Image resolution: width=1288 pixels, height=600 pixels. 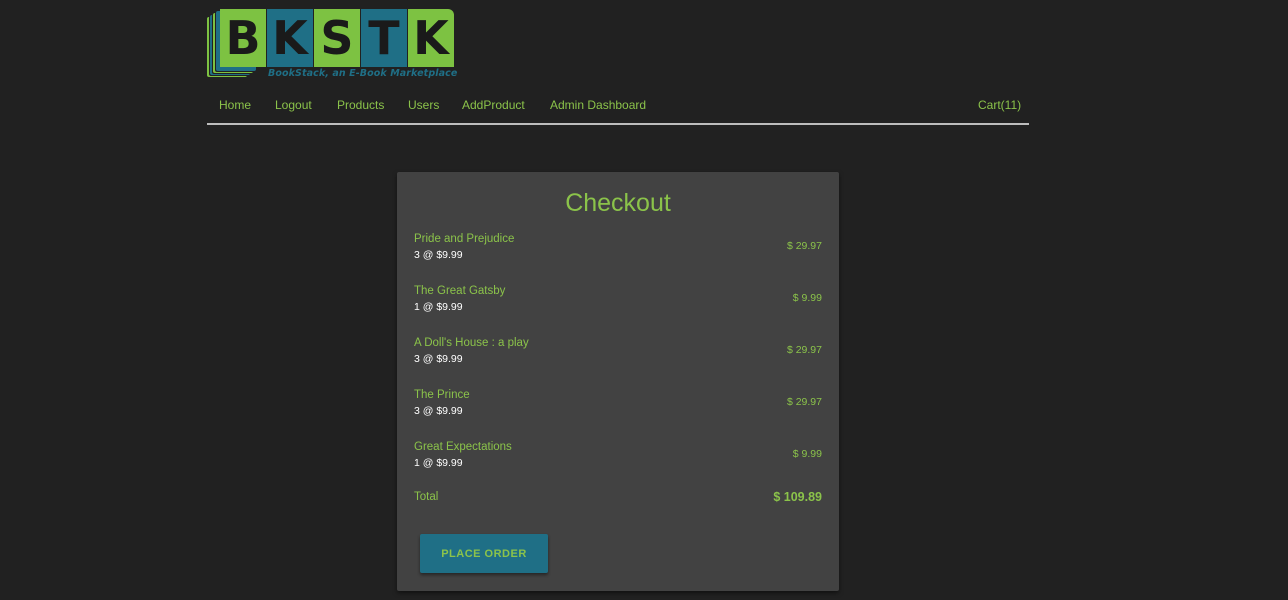 I want to click on nav-add-product: AddProduct, so click(x=493, y=105).